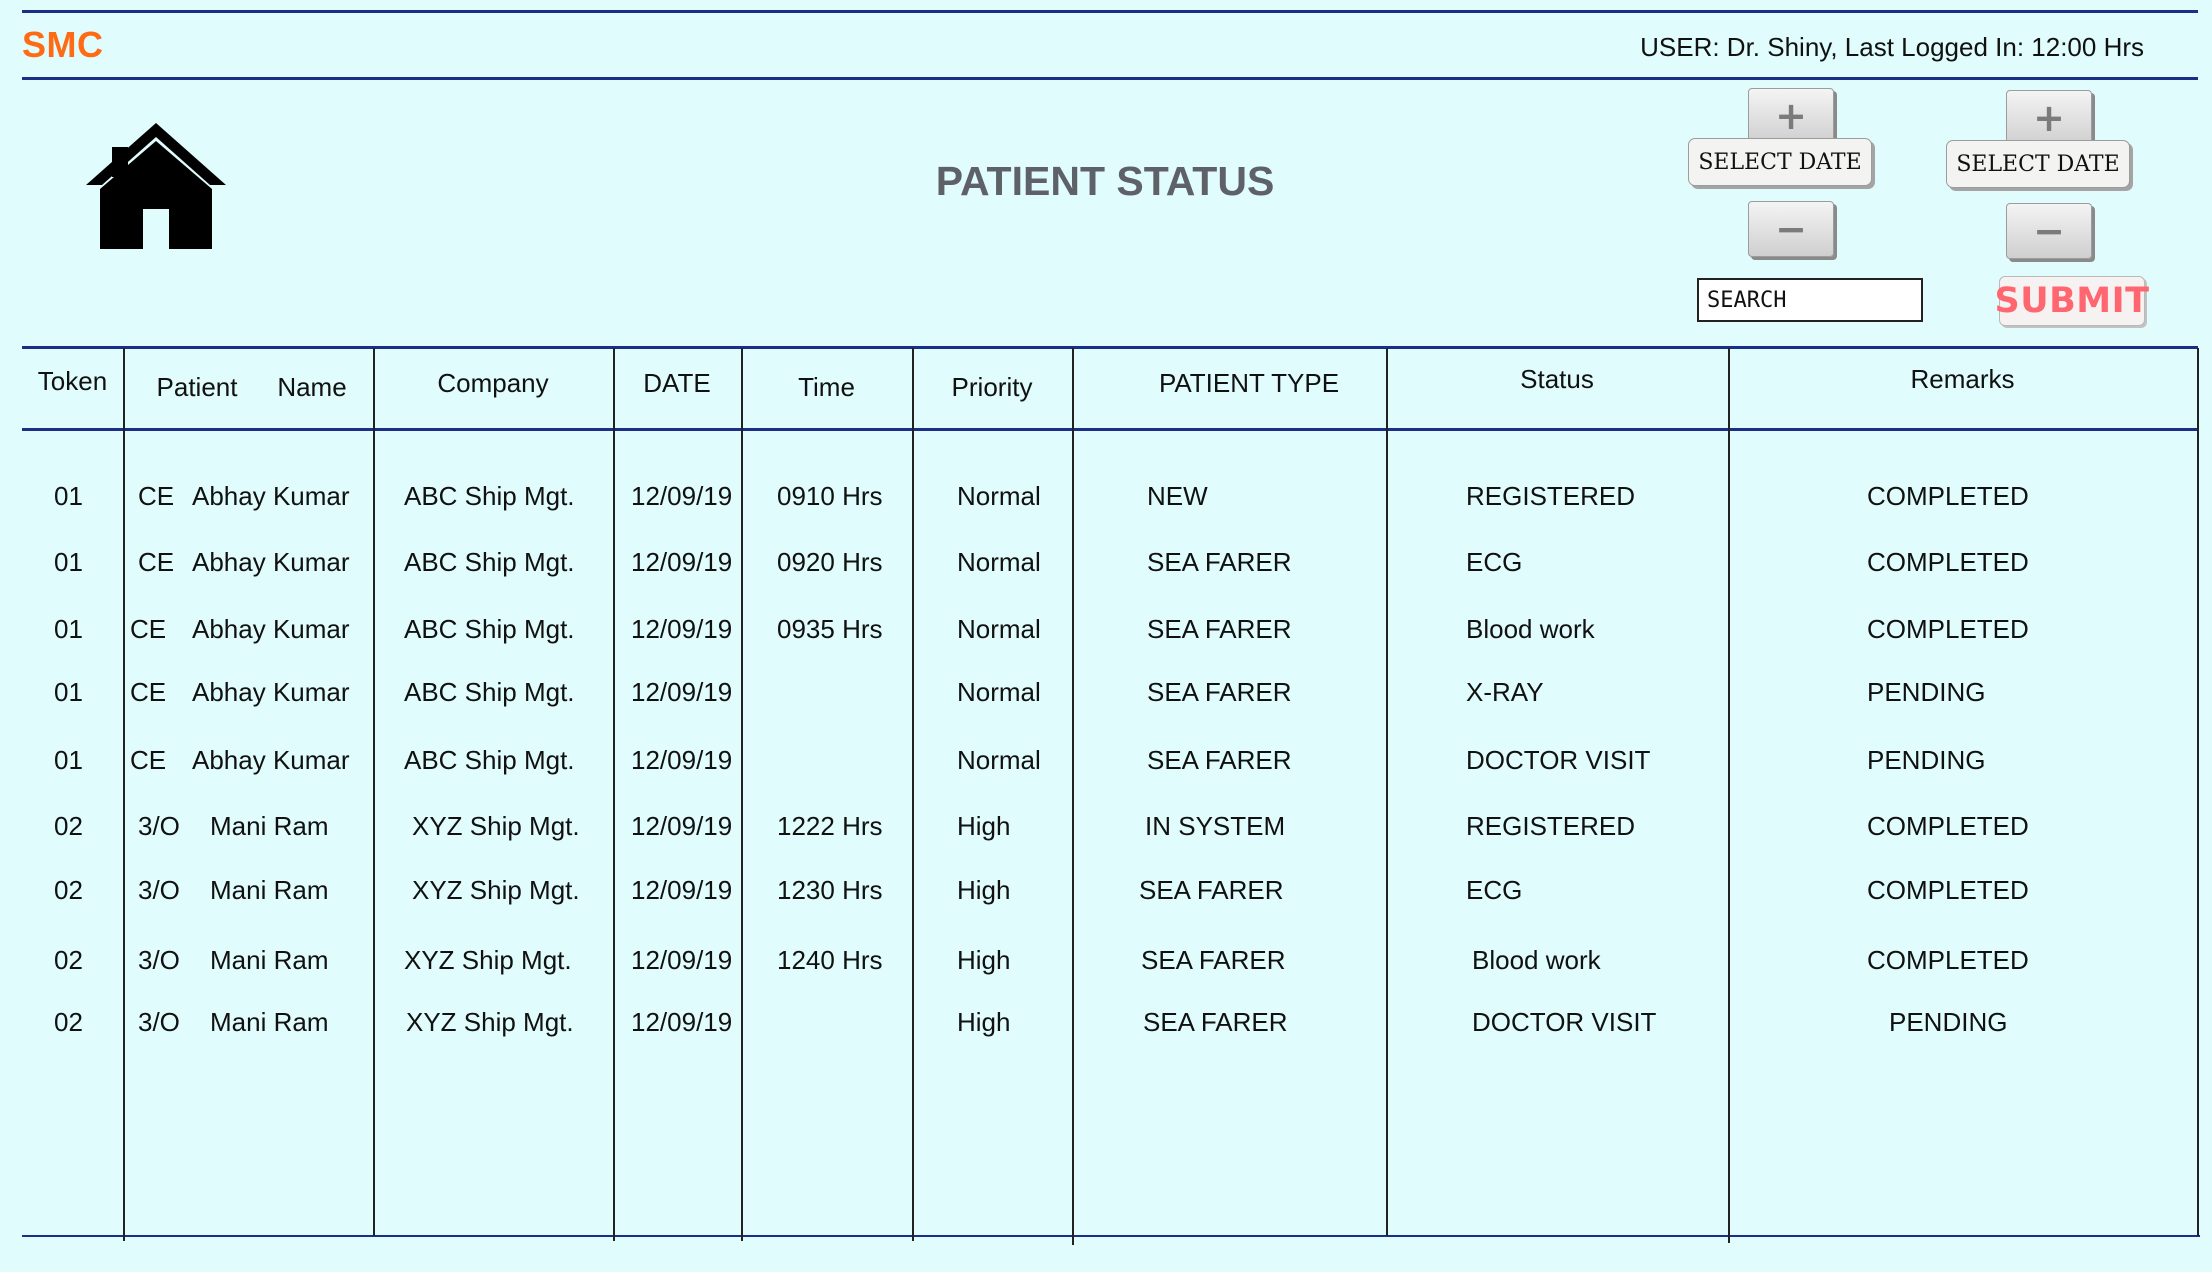 The image size is (2212, 1272). I want to click on page-title: PATIENT STATUS, so click(1105, 181).